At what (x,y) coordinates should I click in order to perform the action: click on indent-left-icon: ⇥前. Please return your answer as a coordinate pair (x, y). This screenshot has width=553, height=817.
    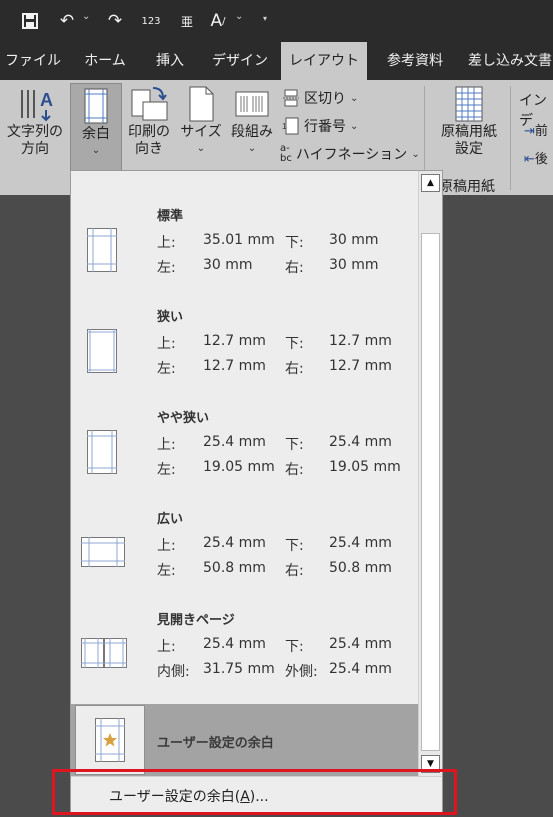
    Looking at the image, I should click on (536, 129).